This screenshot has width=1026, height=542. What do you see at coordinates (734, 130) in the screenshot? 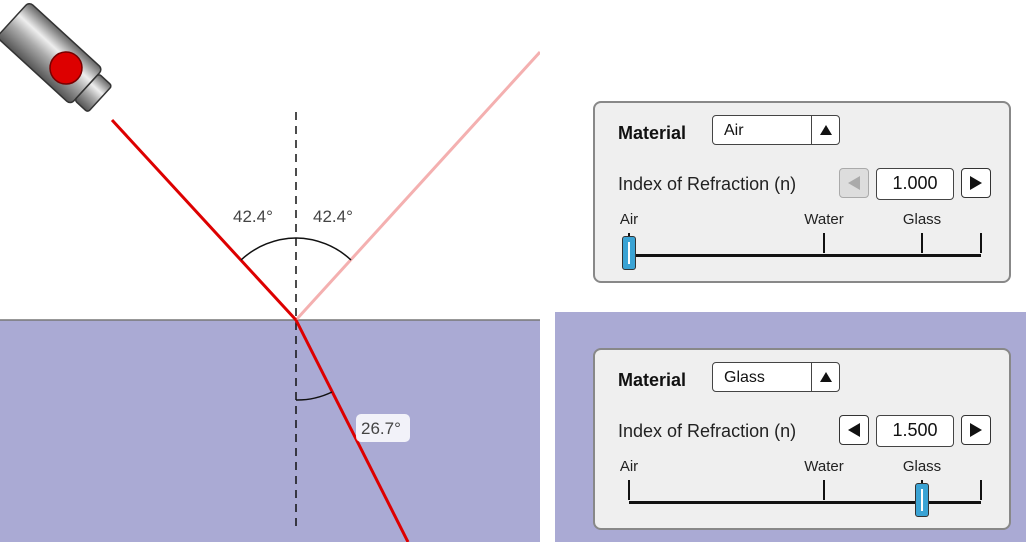
I see `material-dropdown-value: Air` at bounding box center [734, 130].